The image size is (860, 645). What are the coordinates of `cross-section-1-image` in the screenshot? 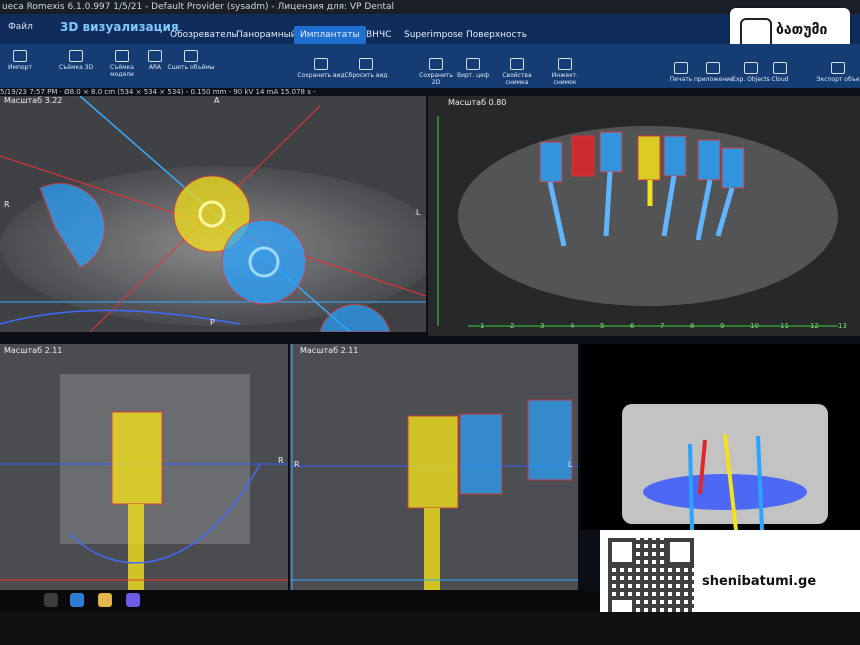 It's located at (144, 467).